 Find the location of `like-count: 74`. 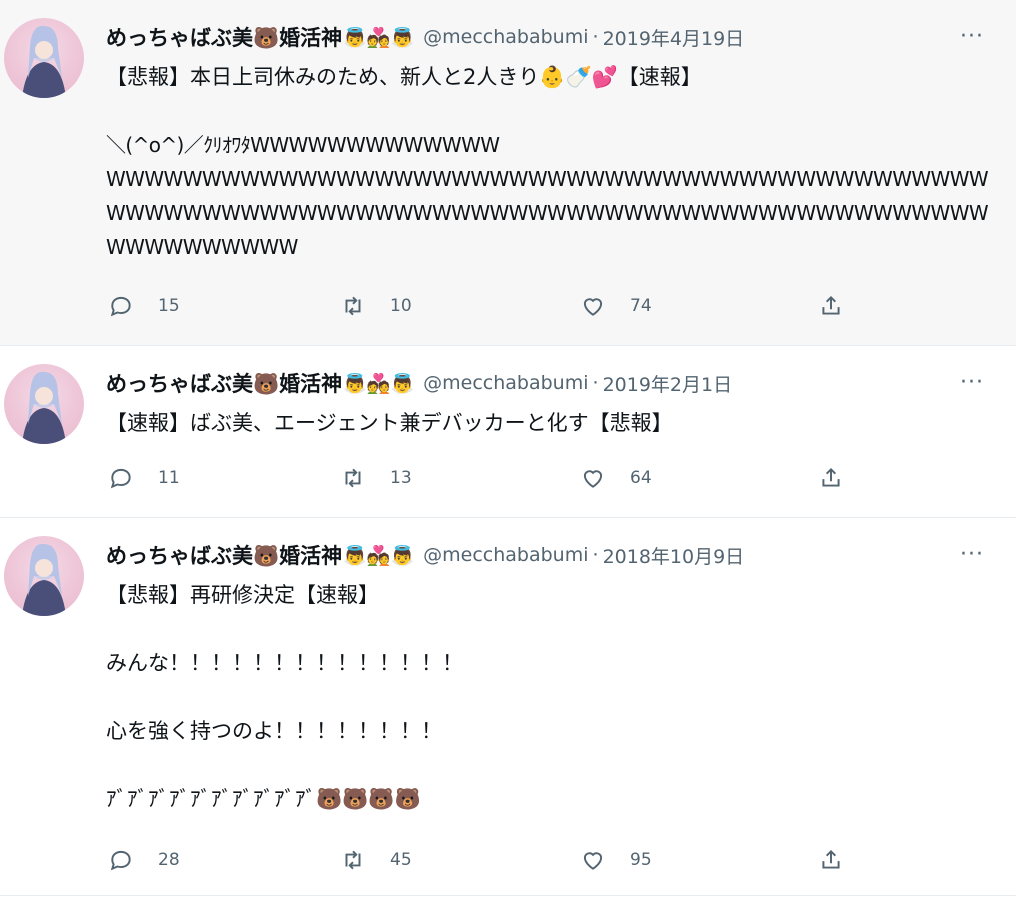

like-count: 74 is located at coordinates (641, 306).